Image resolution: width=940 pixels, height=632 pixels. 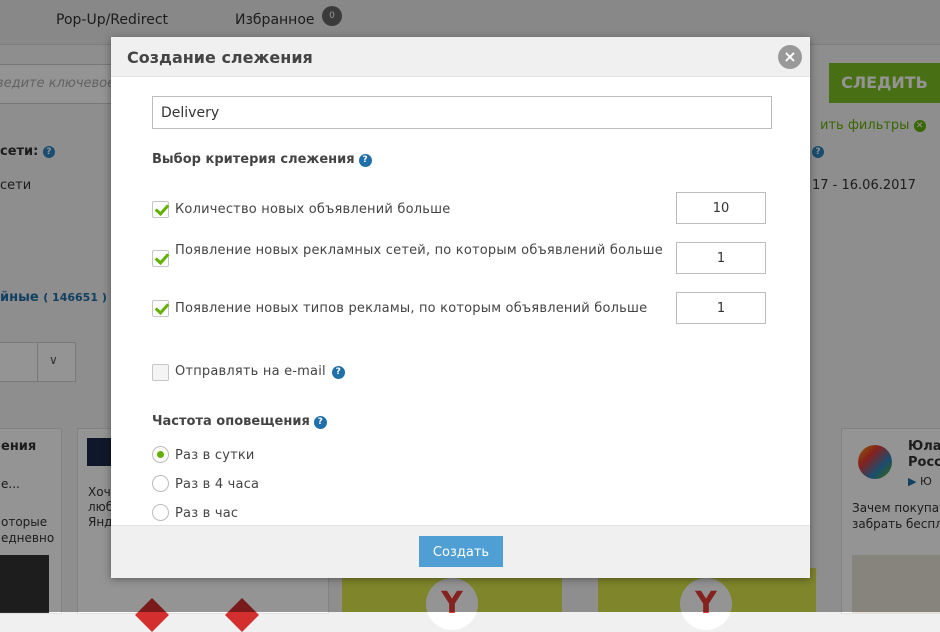 What do you see at coordinates (160, 308) in the screenshot?
I see `criterion-new-ad-types-checkbox` at bounding box center [160, 308].